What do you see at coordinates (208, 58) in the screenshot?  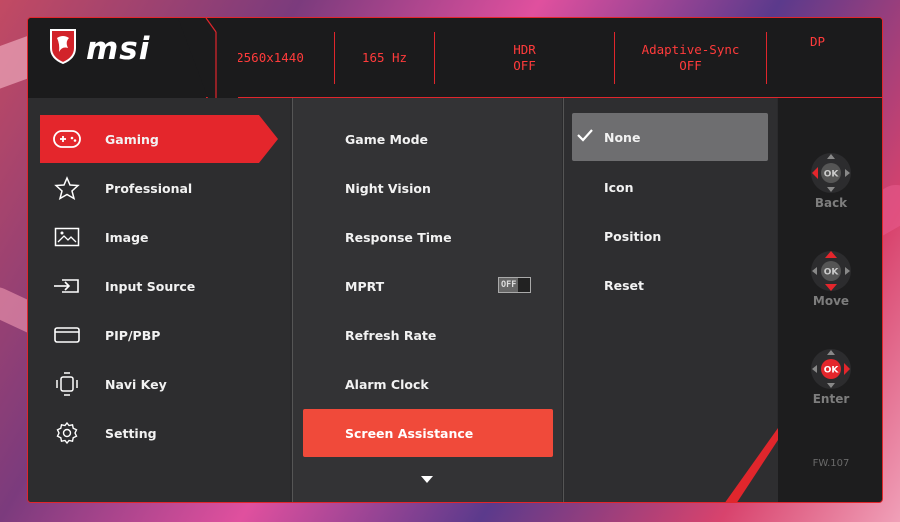 I see `header-divider` at bounding box center [208, 58].